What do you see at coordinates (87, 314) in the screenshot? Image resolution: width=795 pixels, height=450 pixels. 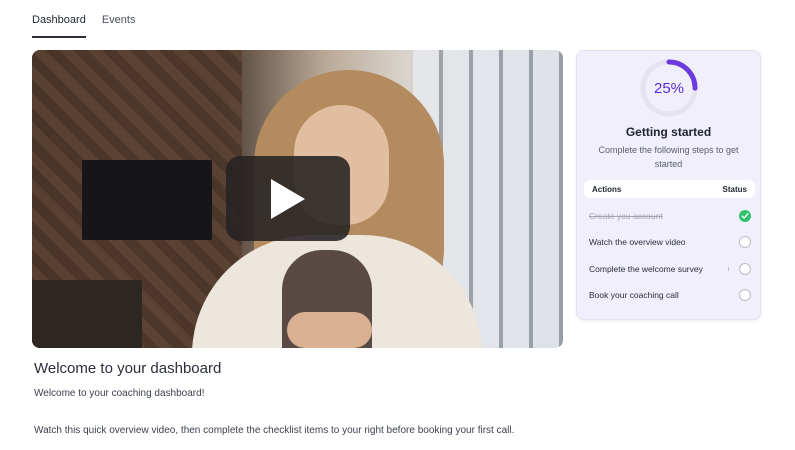 I see `video-background-shelf` at bounding box center [87, 314].